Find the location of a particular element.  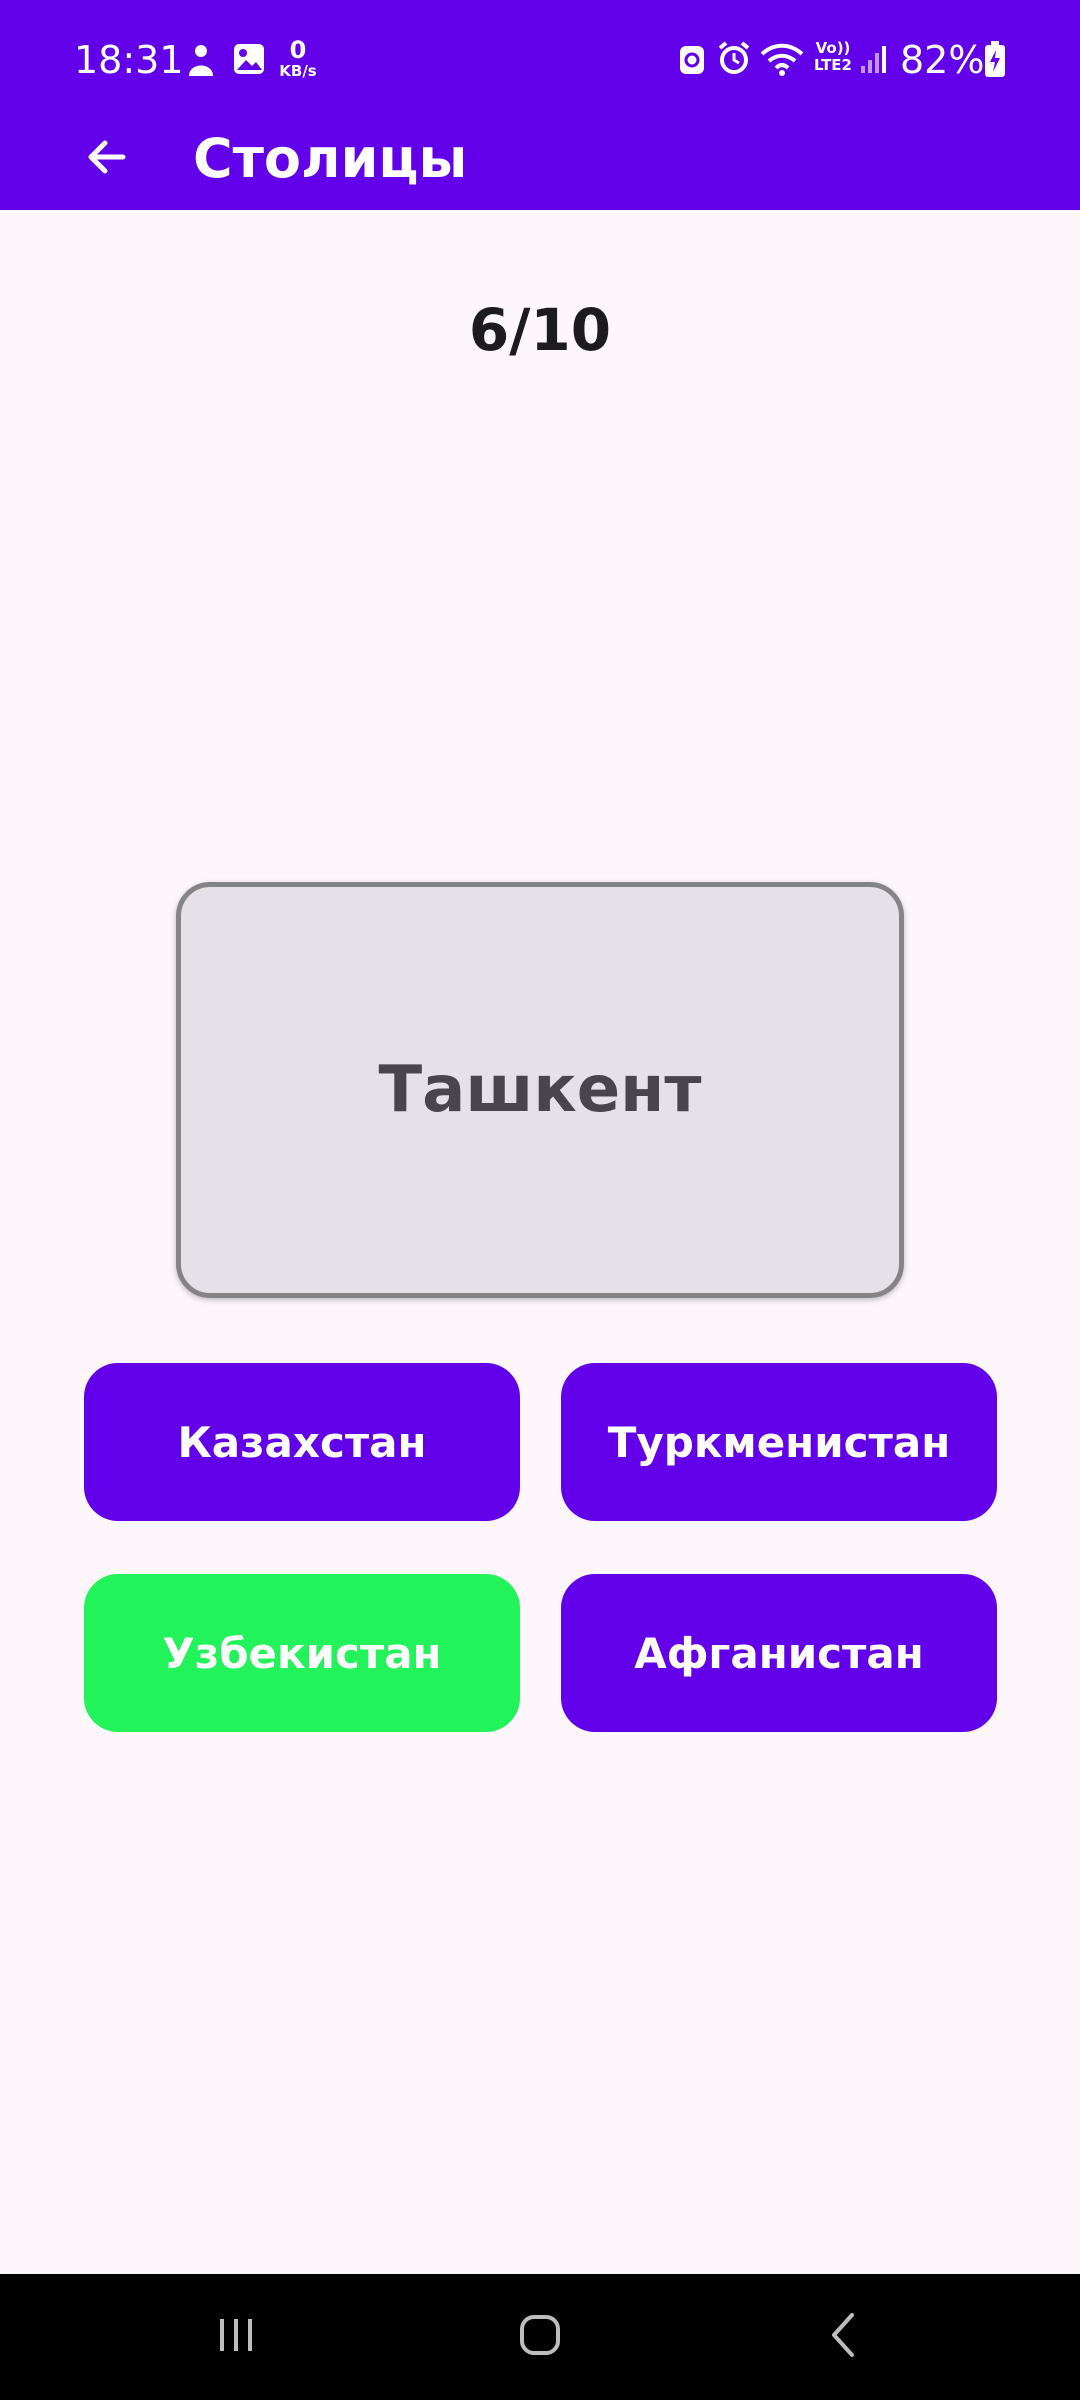

answer-button-4: Афганистан is located at coordinates (779, 1653).